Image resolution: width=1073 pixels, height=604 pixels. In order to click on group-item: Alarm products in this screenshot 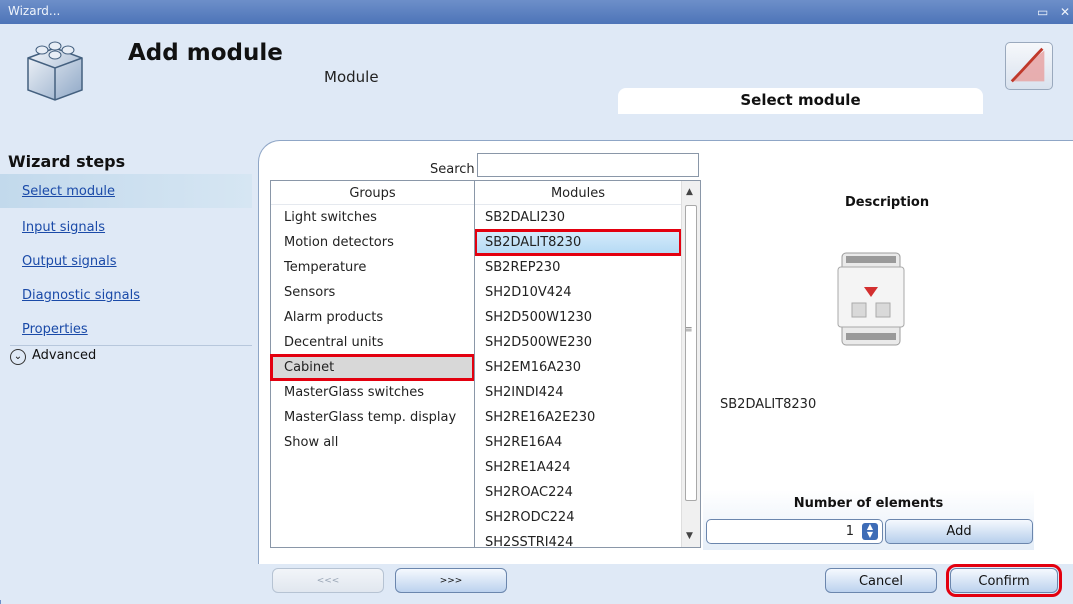, I will do `click(372, 317)`.